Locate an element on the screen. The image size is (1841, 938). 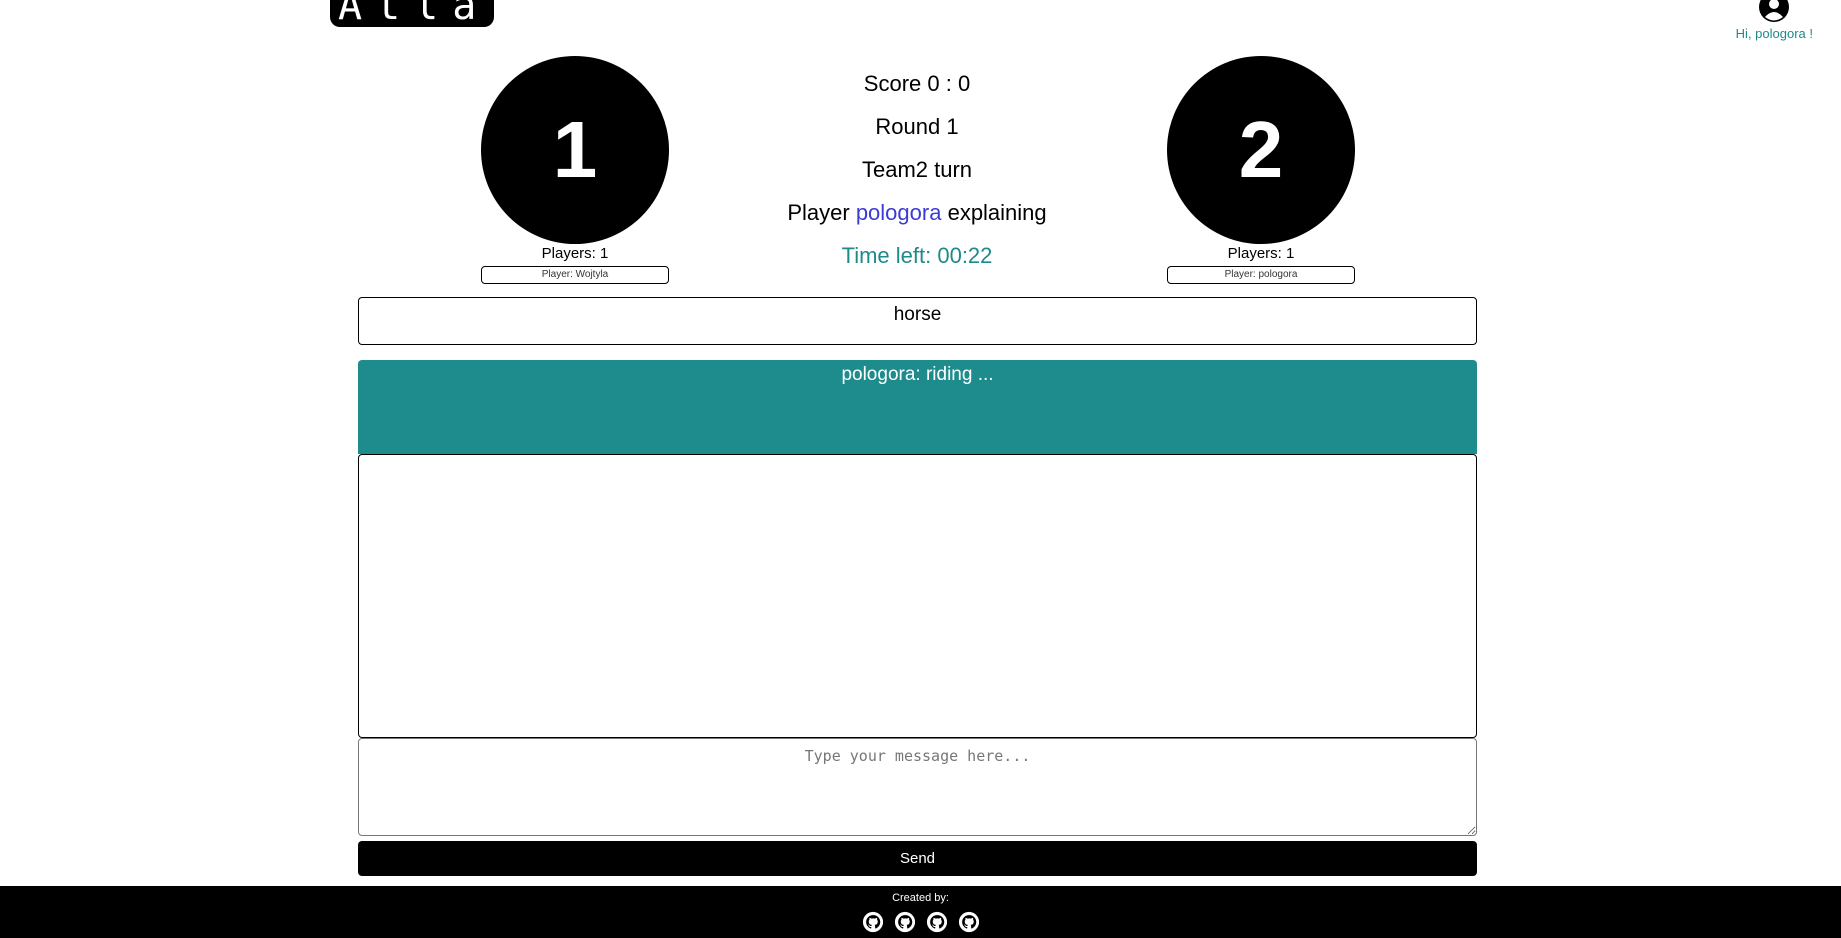
atlas-logo: Atlas is located at coordinates (412, 13).